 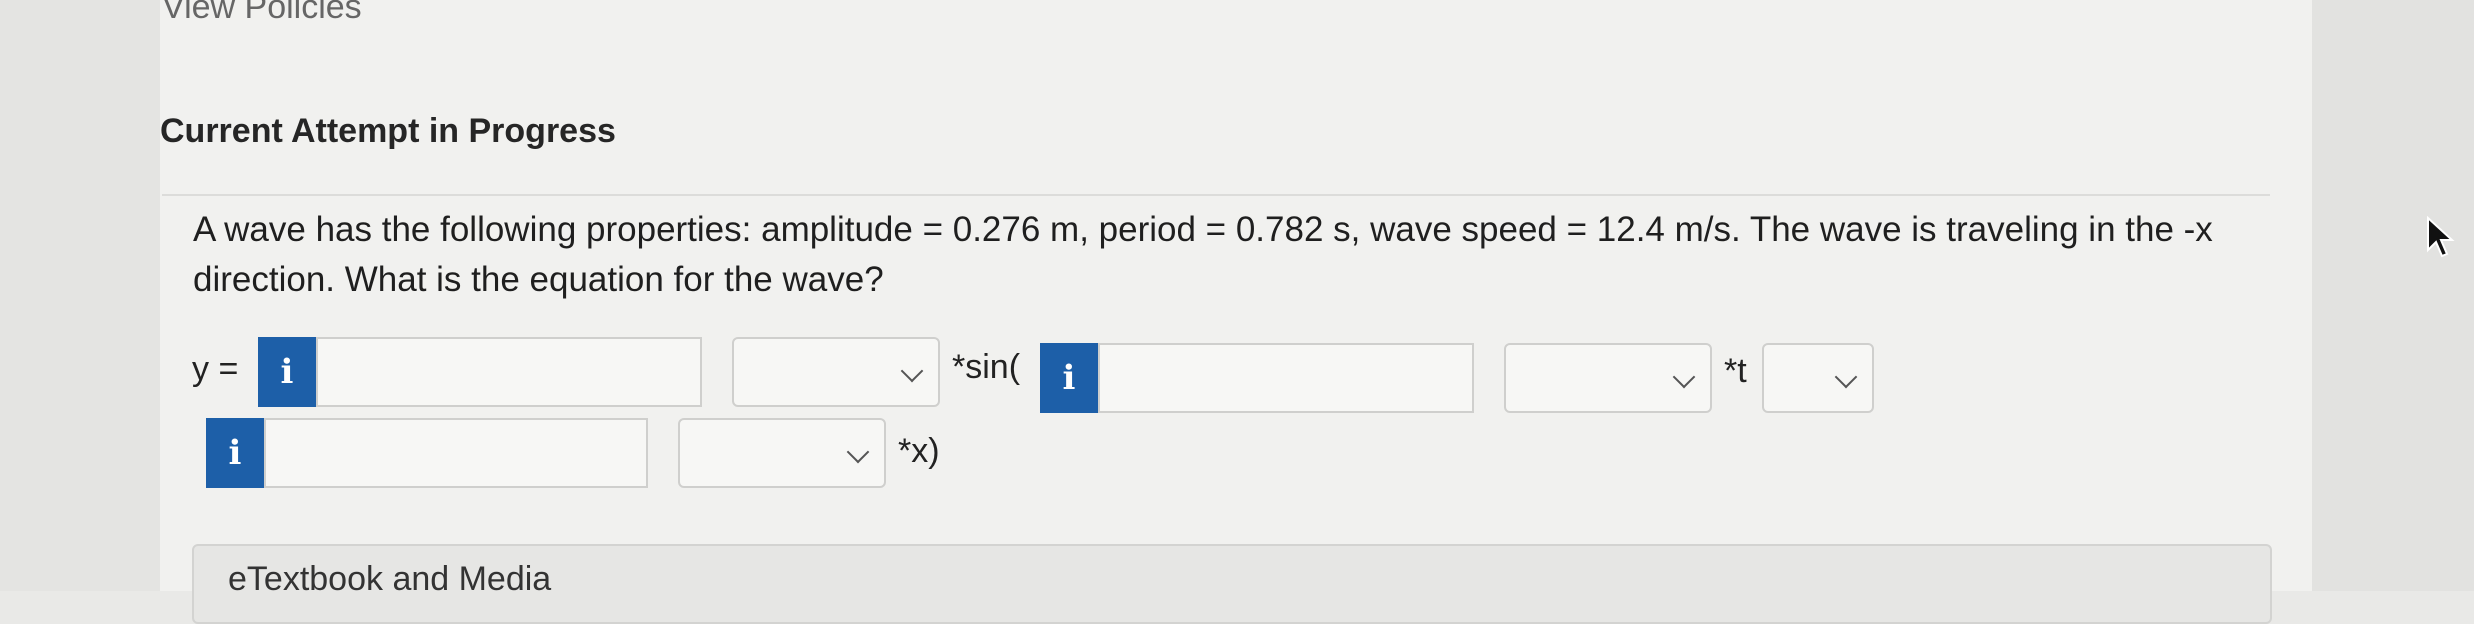 What do you see at coordinates (1818, 378) in the screenshot?
I see `t-unit-select` at bounding box center [1818, 378].